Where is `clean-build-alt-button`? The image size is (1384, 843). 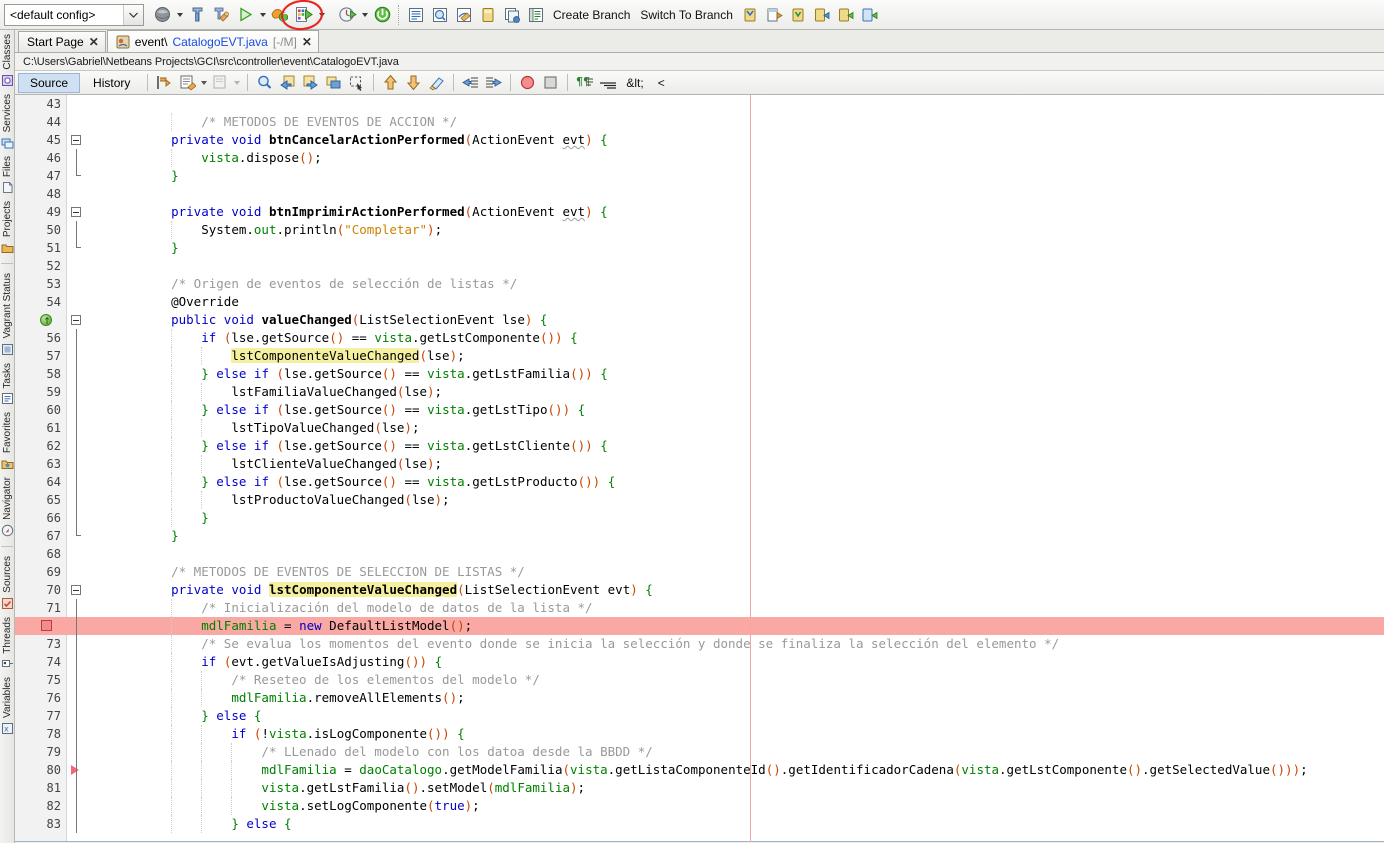
clean-build-alt-button is located at coordinates (221, 15).